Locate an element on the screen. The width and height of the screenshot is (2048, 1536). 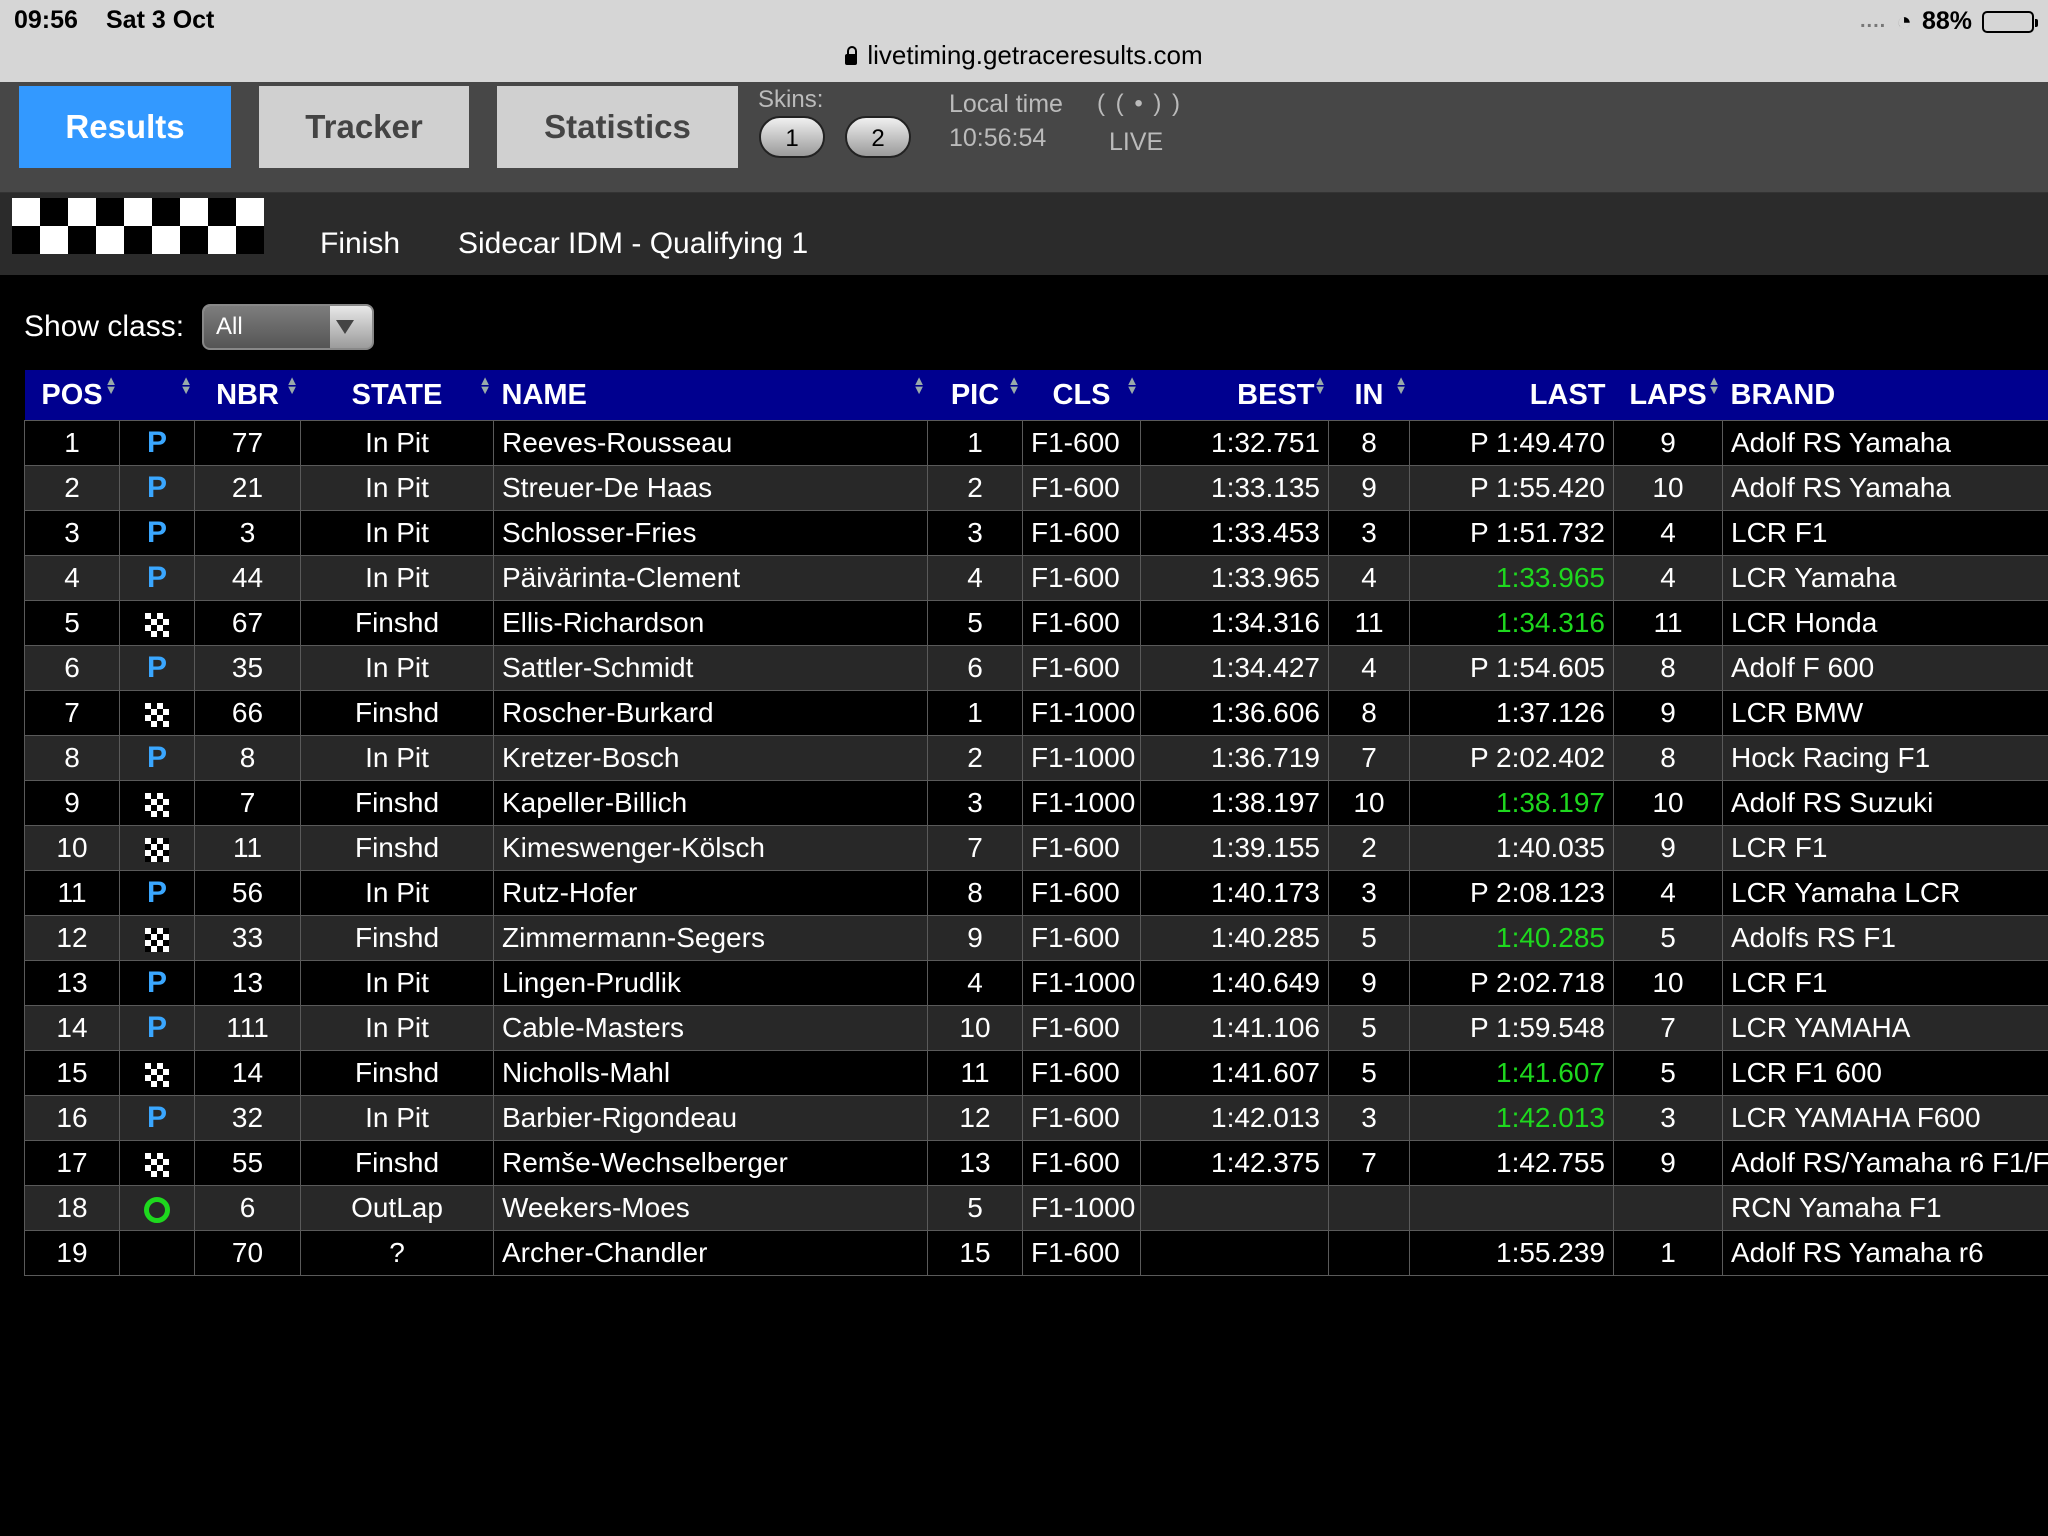
cell-nbr: 55 is located at coordinates (247, 1163).